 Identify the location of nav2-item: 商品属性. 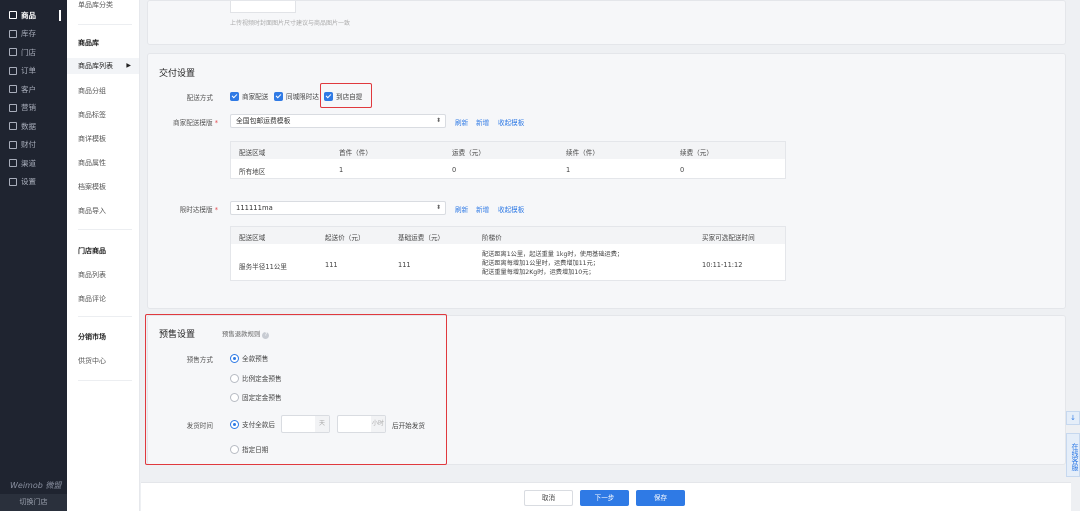
(92, 163).